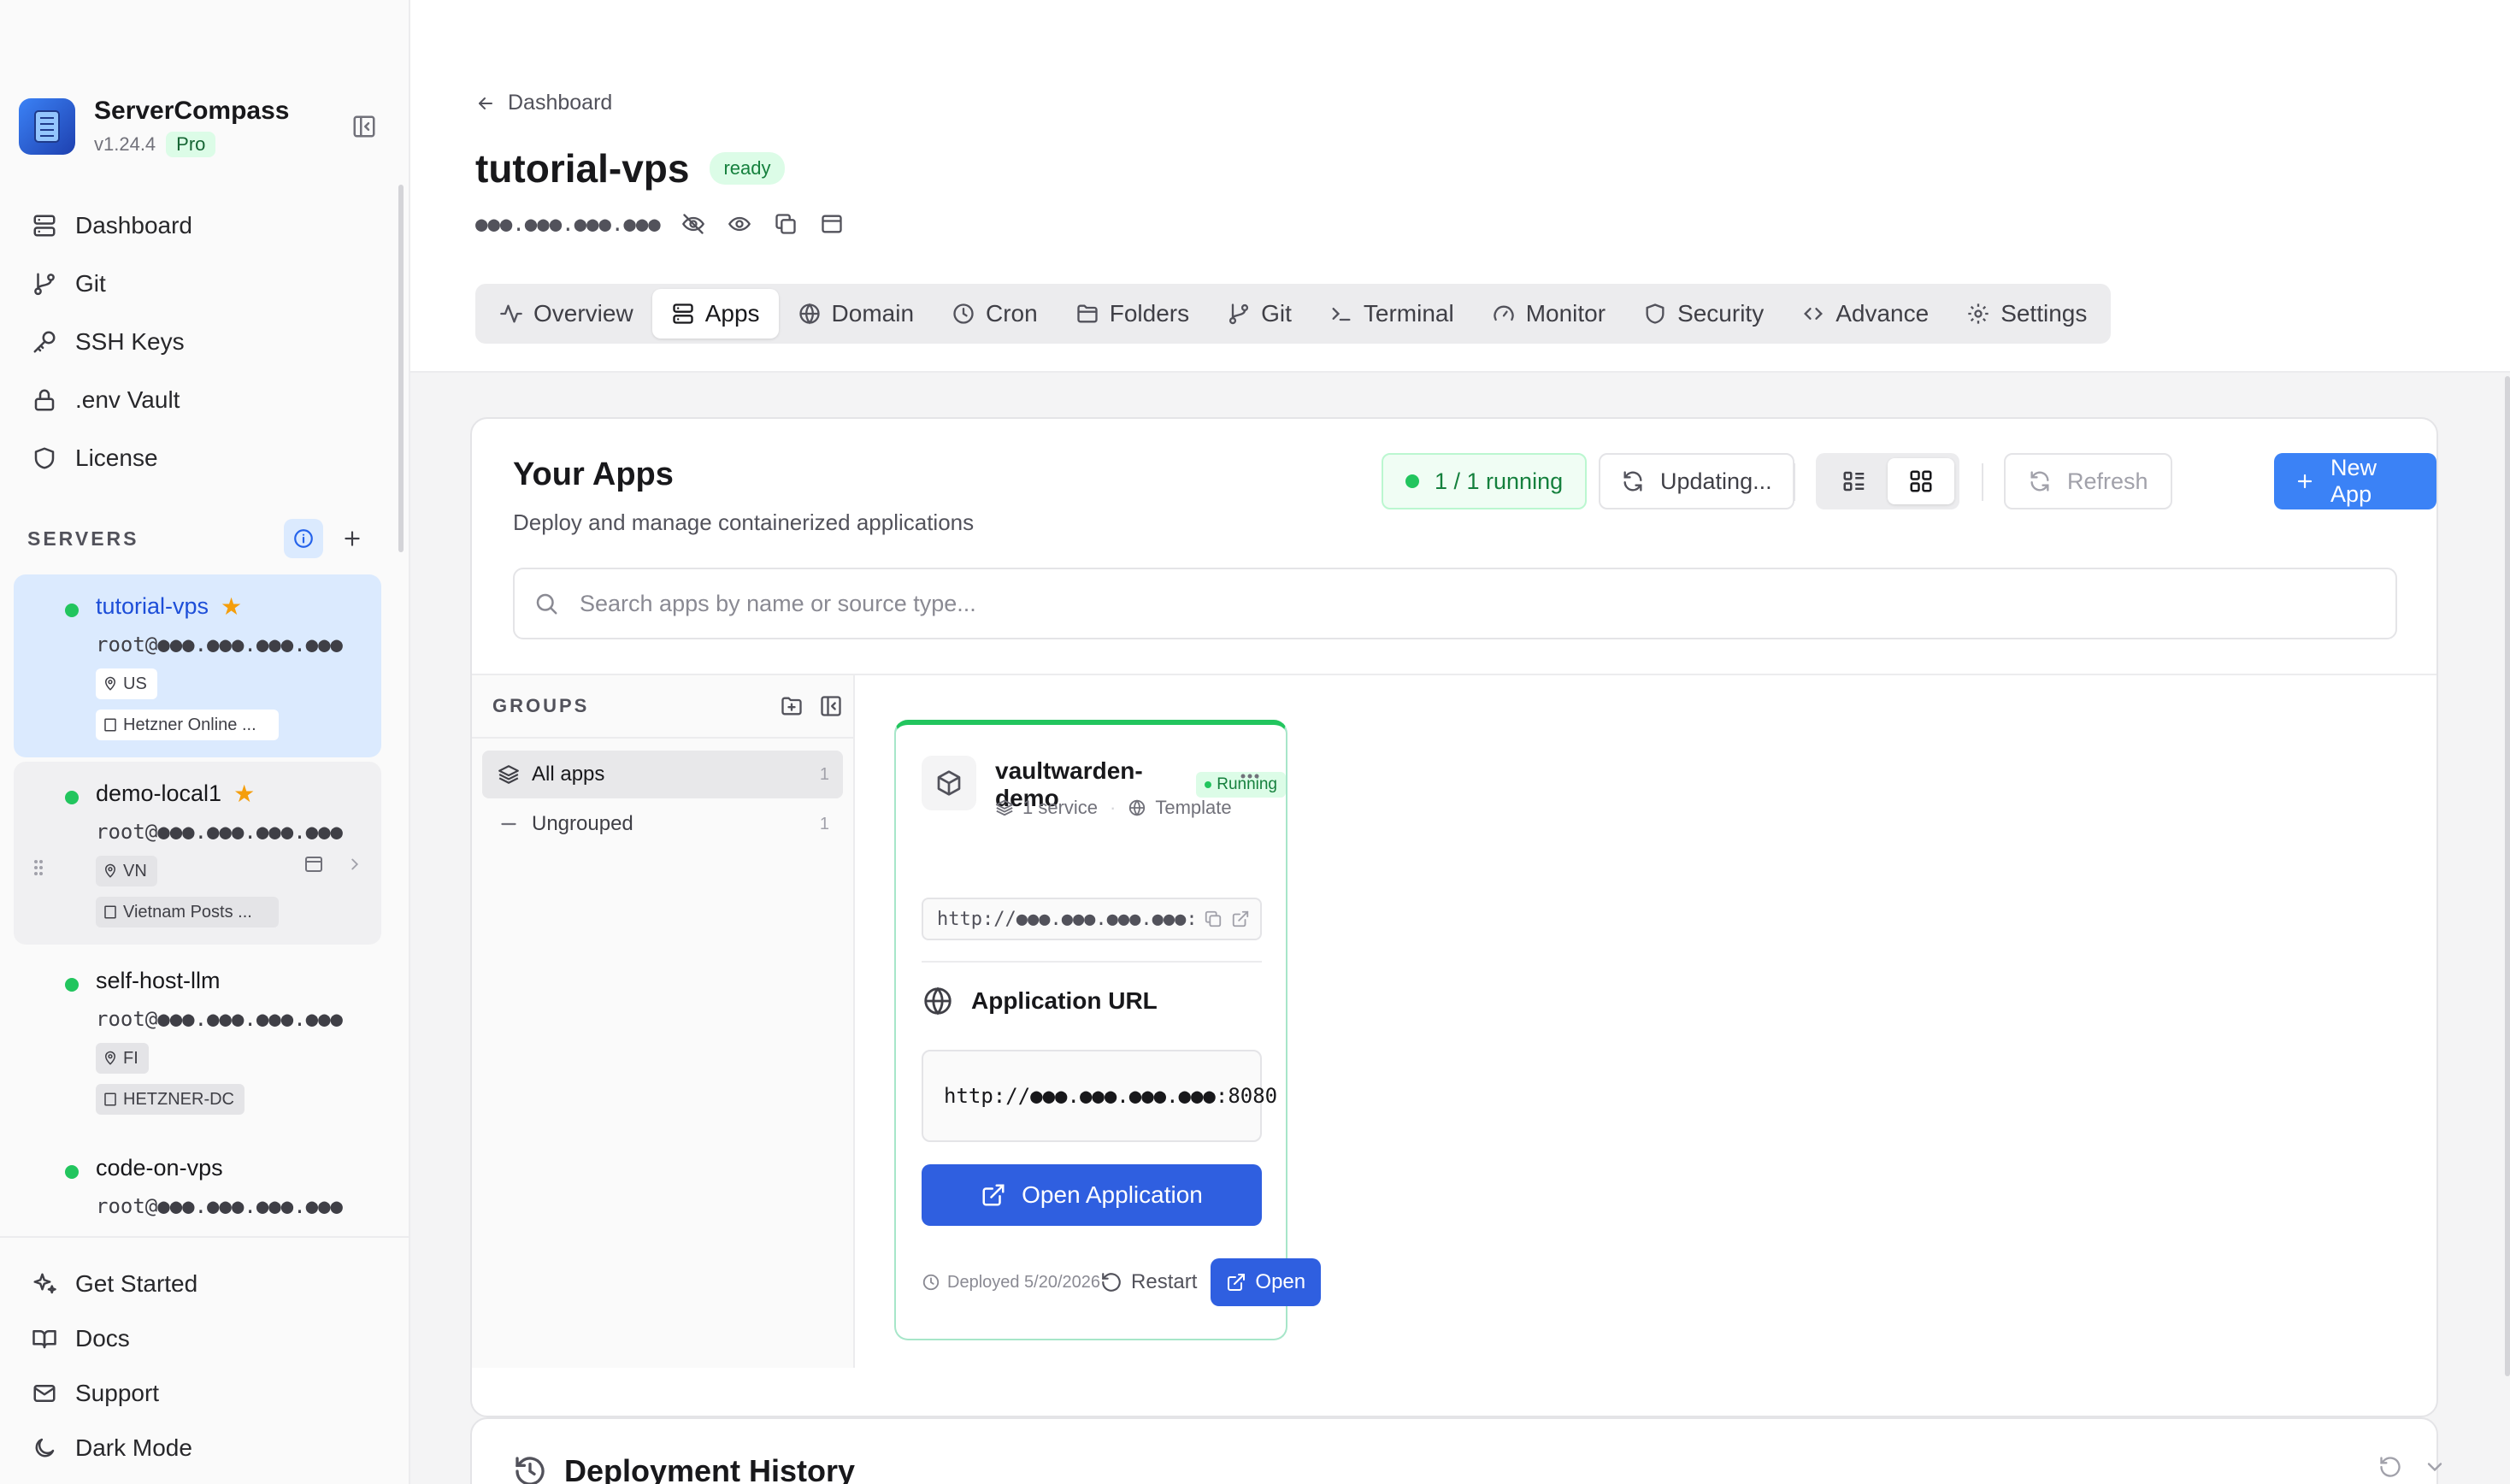 The height and width of the screenshot is (1484, 2510). I want to click on tab-folders: Folders, so click(1133, 314).